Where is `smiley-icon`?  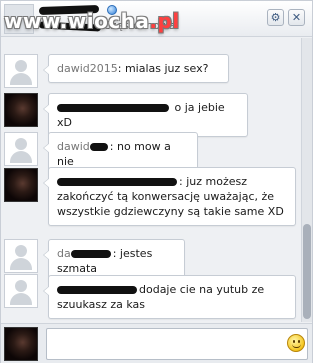 smiley-icon is located at coordinates (296, 343).